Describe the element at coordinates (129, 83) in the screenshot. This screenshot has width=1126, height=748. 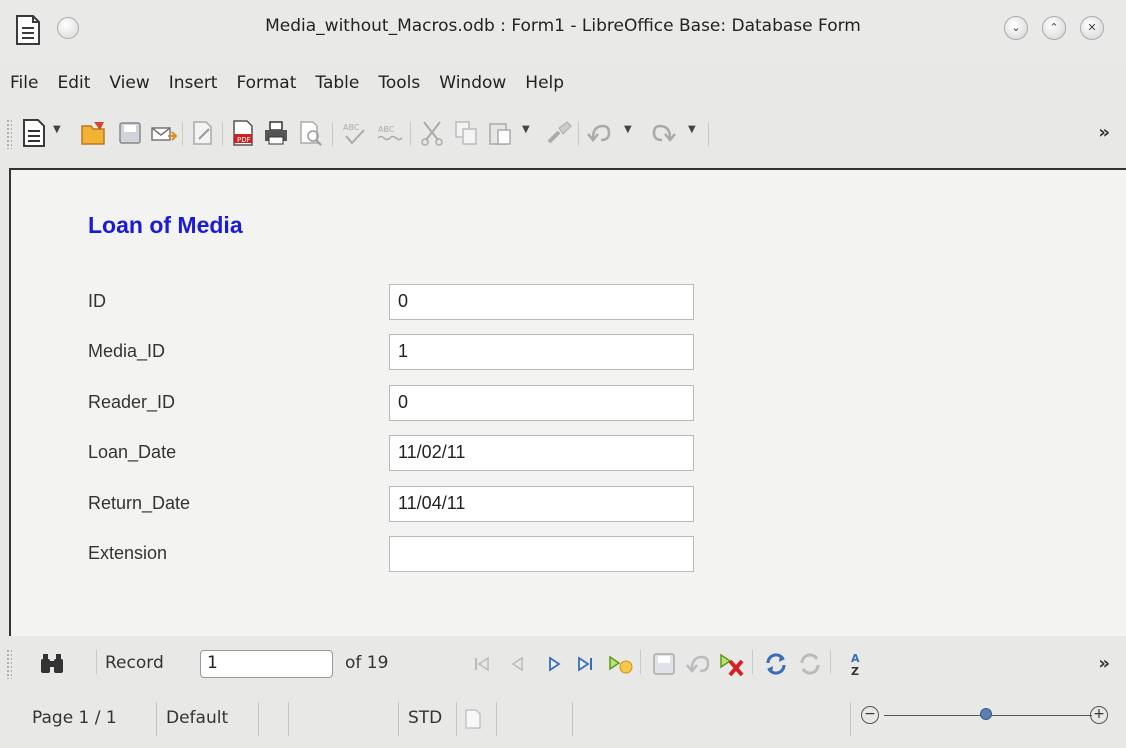
I see `menu-view: View` at that location.